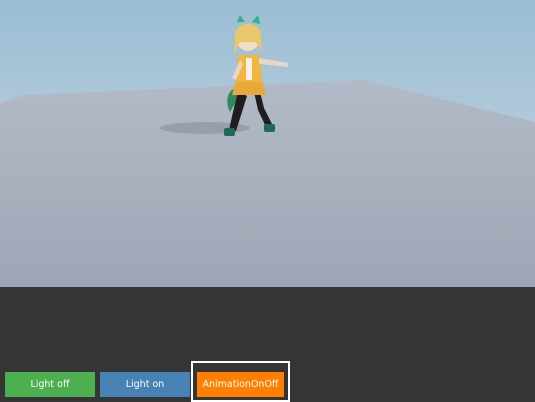 Image resolution: width=535 pixels, height=402 pixels. What do you see at coordinates (50, 384) in the screenshot?
I see `light-off-button: Light off` at bounding box center [50, 384].